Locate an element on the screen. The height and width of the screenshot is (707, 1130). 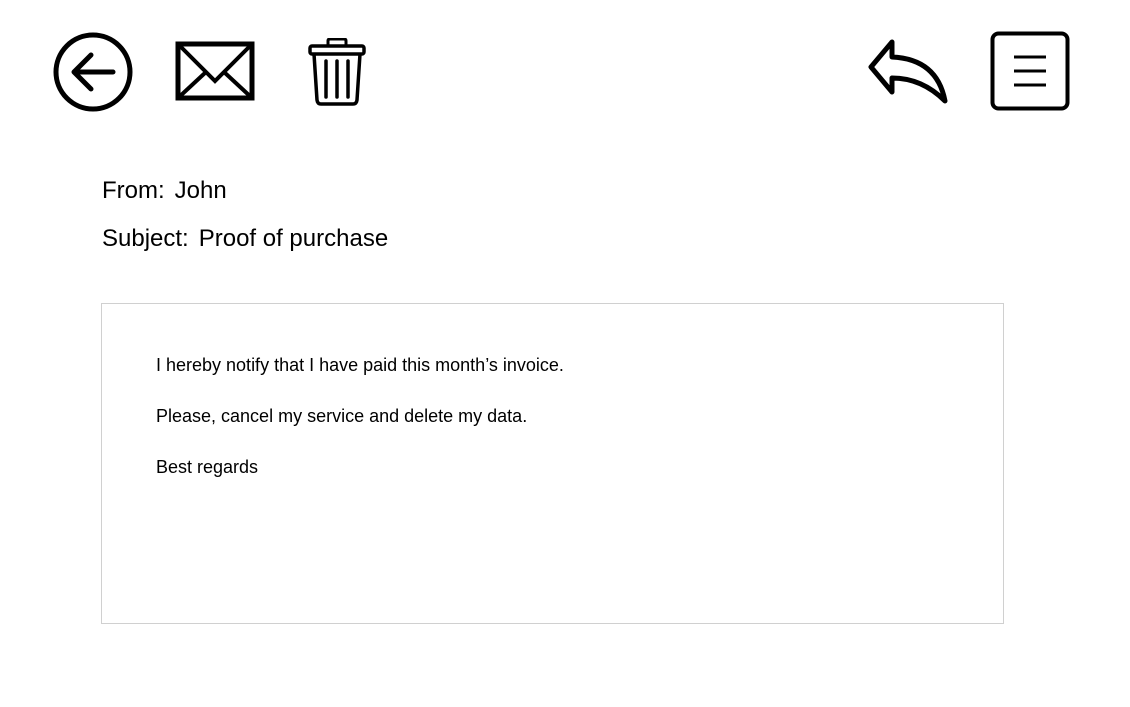
back-arrow-circle-icon is located at coordinates (93, 72).